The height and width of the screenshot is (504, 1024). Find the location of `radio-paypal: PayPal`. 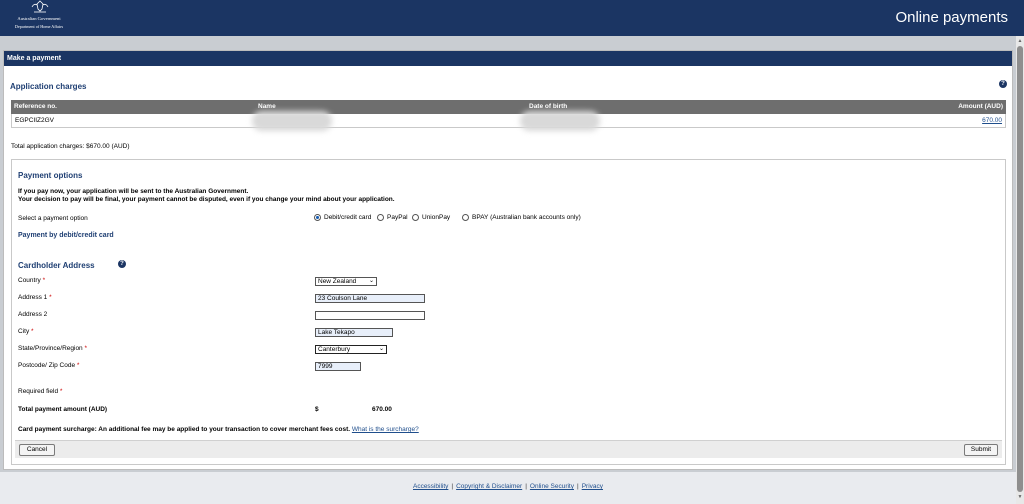

radio-paypal: PayPal is located at coordinates (392, 217).